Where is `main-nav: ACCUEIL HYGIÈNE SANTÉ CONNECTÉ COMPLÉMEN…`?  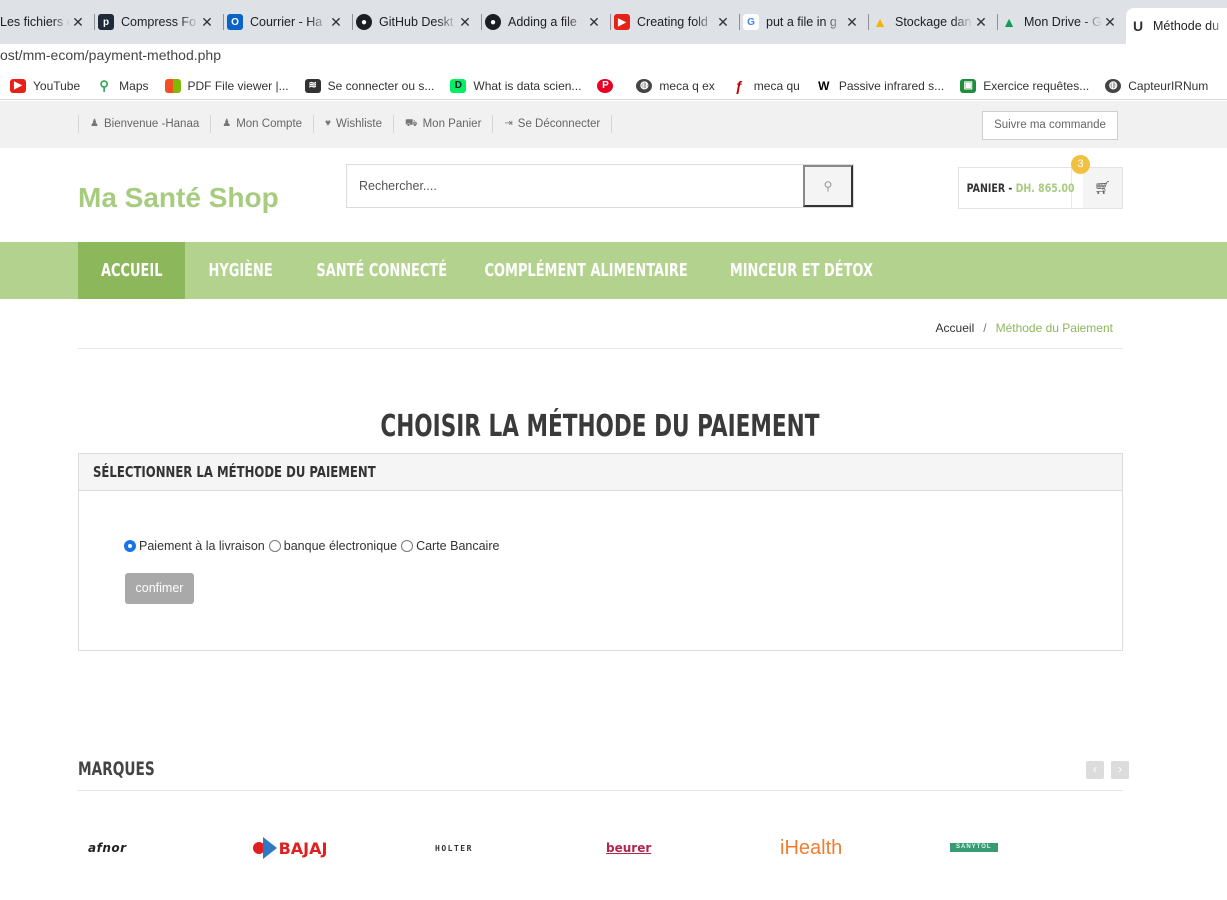
main-nav: ACCUEIL HYGIÈNE SANTÉ CONNECTÉ COMPLÉMEN… is located at coordinates (613, 270).